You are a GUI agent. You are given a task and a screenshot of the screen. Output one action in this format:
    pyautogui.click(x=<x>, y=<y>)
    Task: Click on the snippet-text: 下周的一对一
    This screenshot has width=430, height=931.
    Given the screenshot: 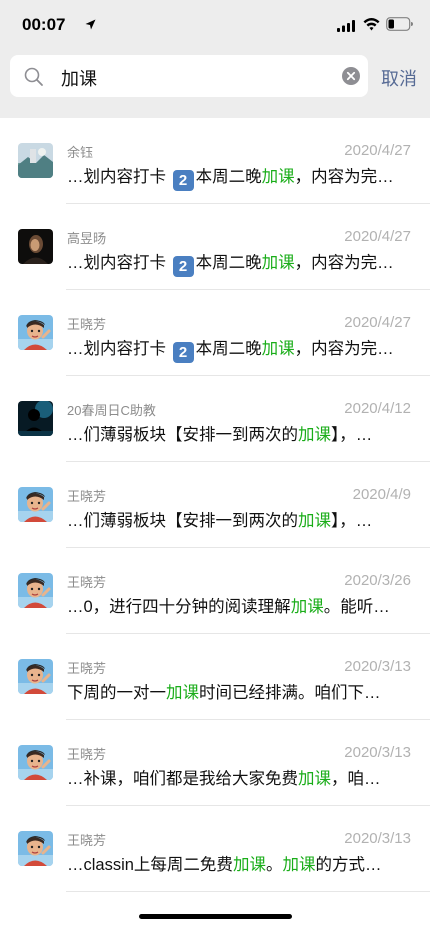 What is the action you would take?
    pyautogui.click(x=116, y=693)
    